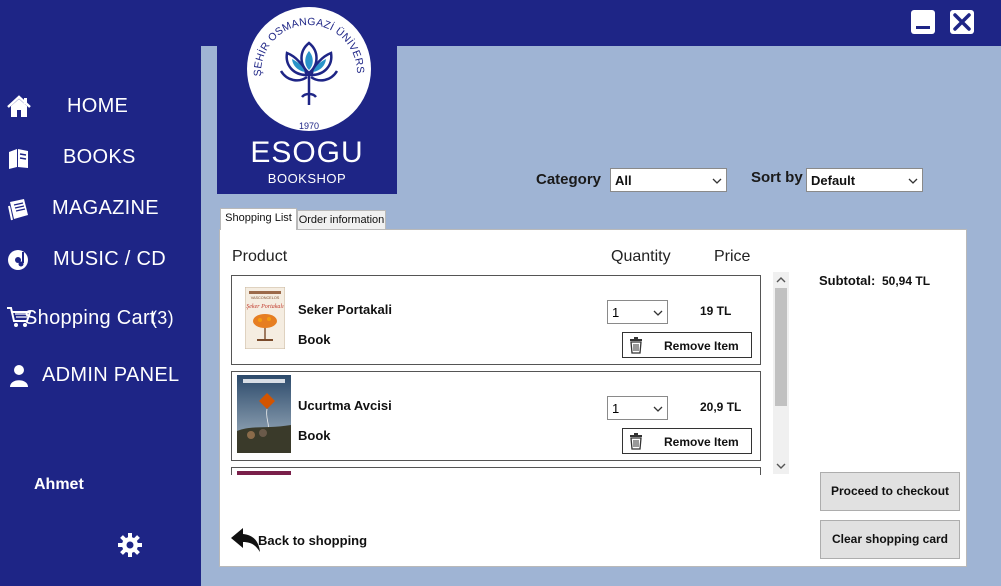  I want to click on svg-text: Şeker Portakalı, so click(265, 307).